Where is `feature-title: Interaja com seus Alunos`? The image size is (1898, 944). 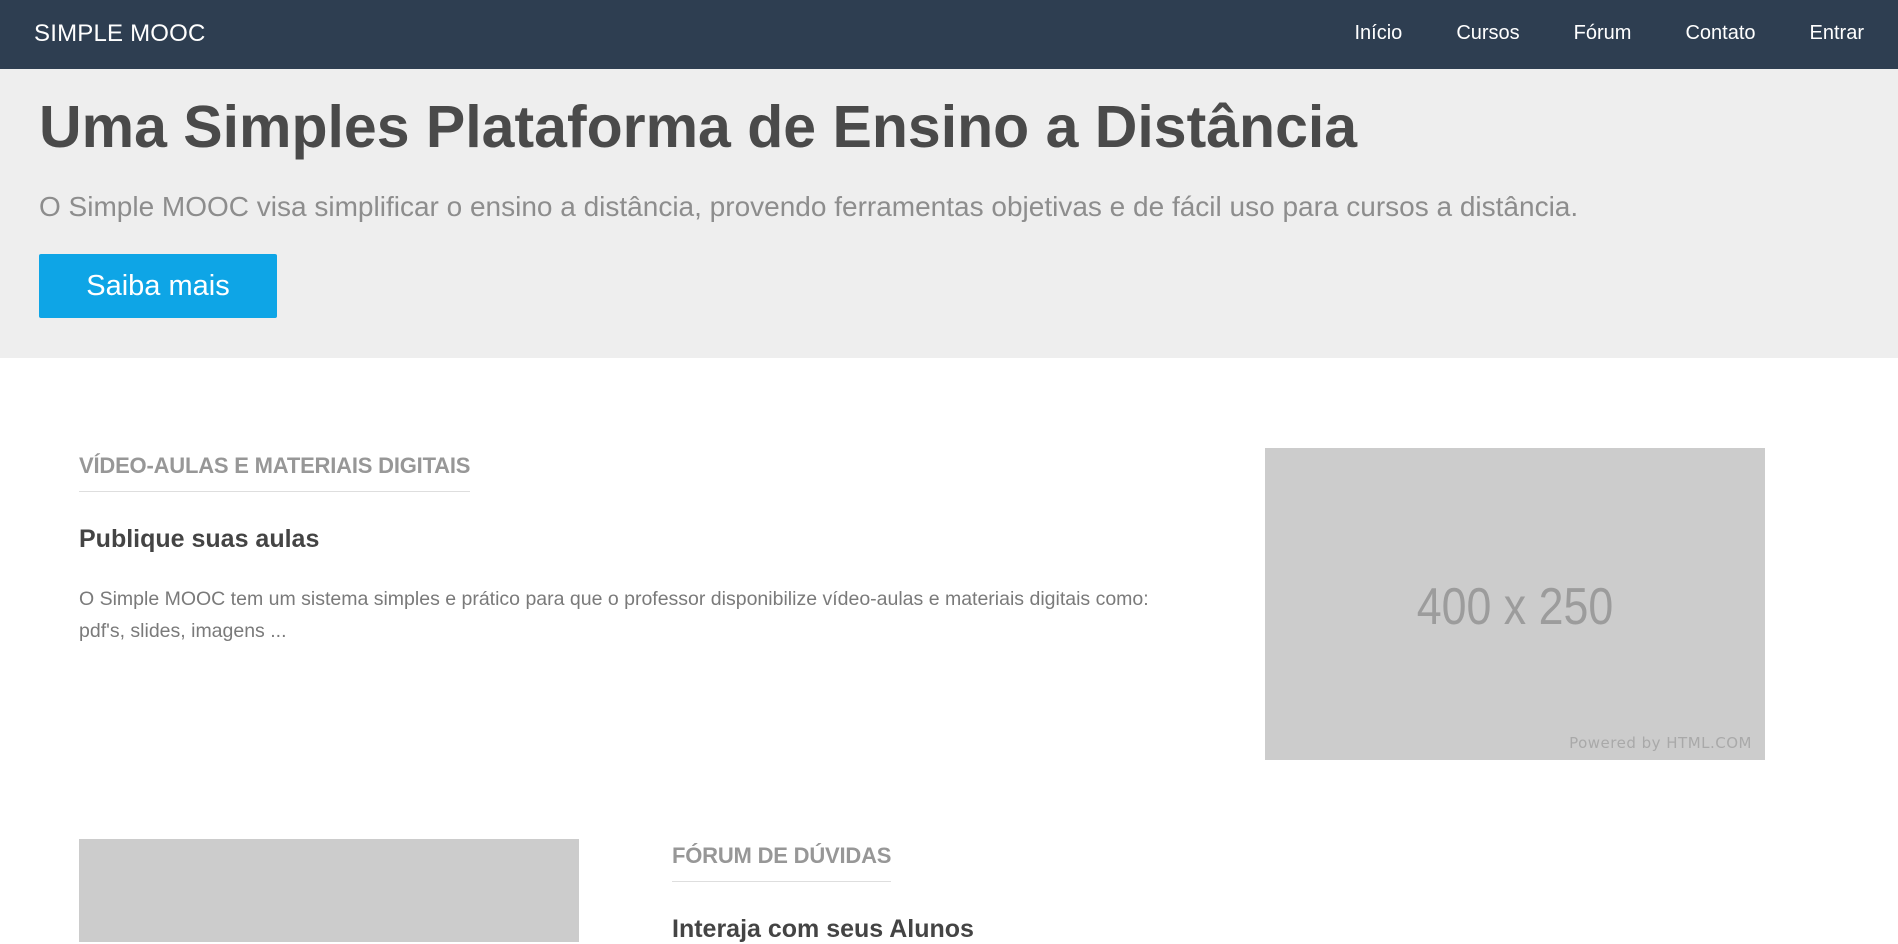 feature-title: Interaja com seus Alunos is located at coordinates (823, 929).